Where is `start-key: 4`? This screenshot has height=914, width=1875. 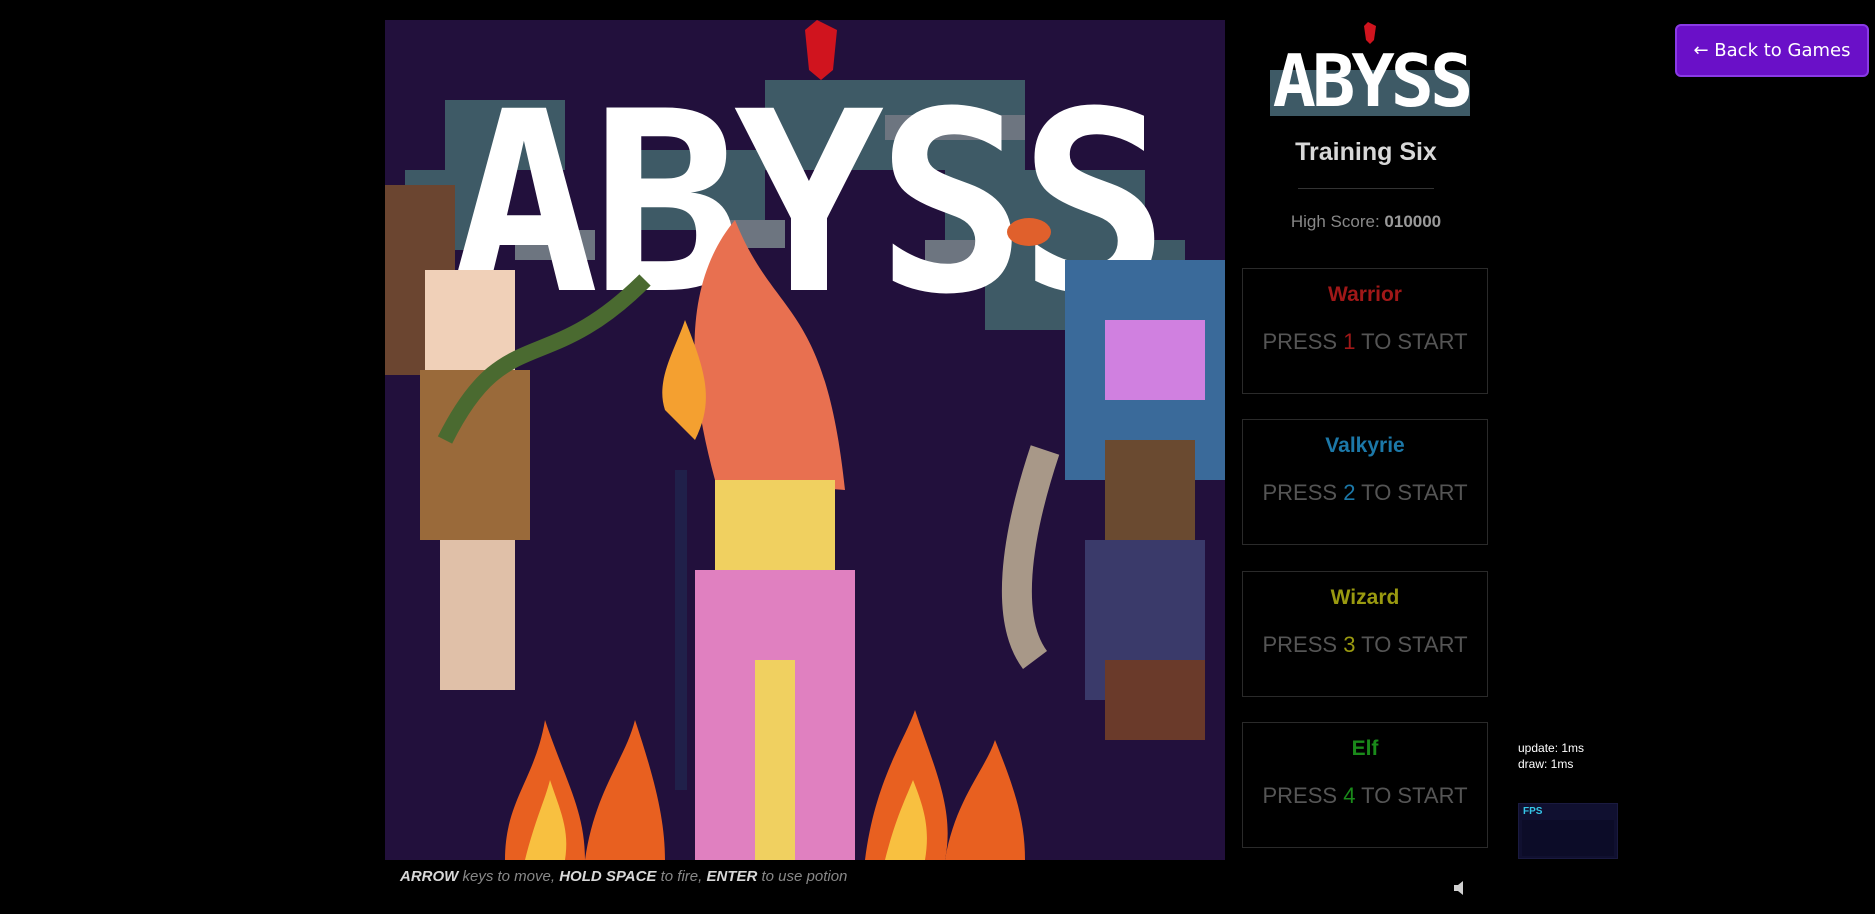
start-key: 4 is located at coordinates (1349, 795).